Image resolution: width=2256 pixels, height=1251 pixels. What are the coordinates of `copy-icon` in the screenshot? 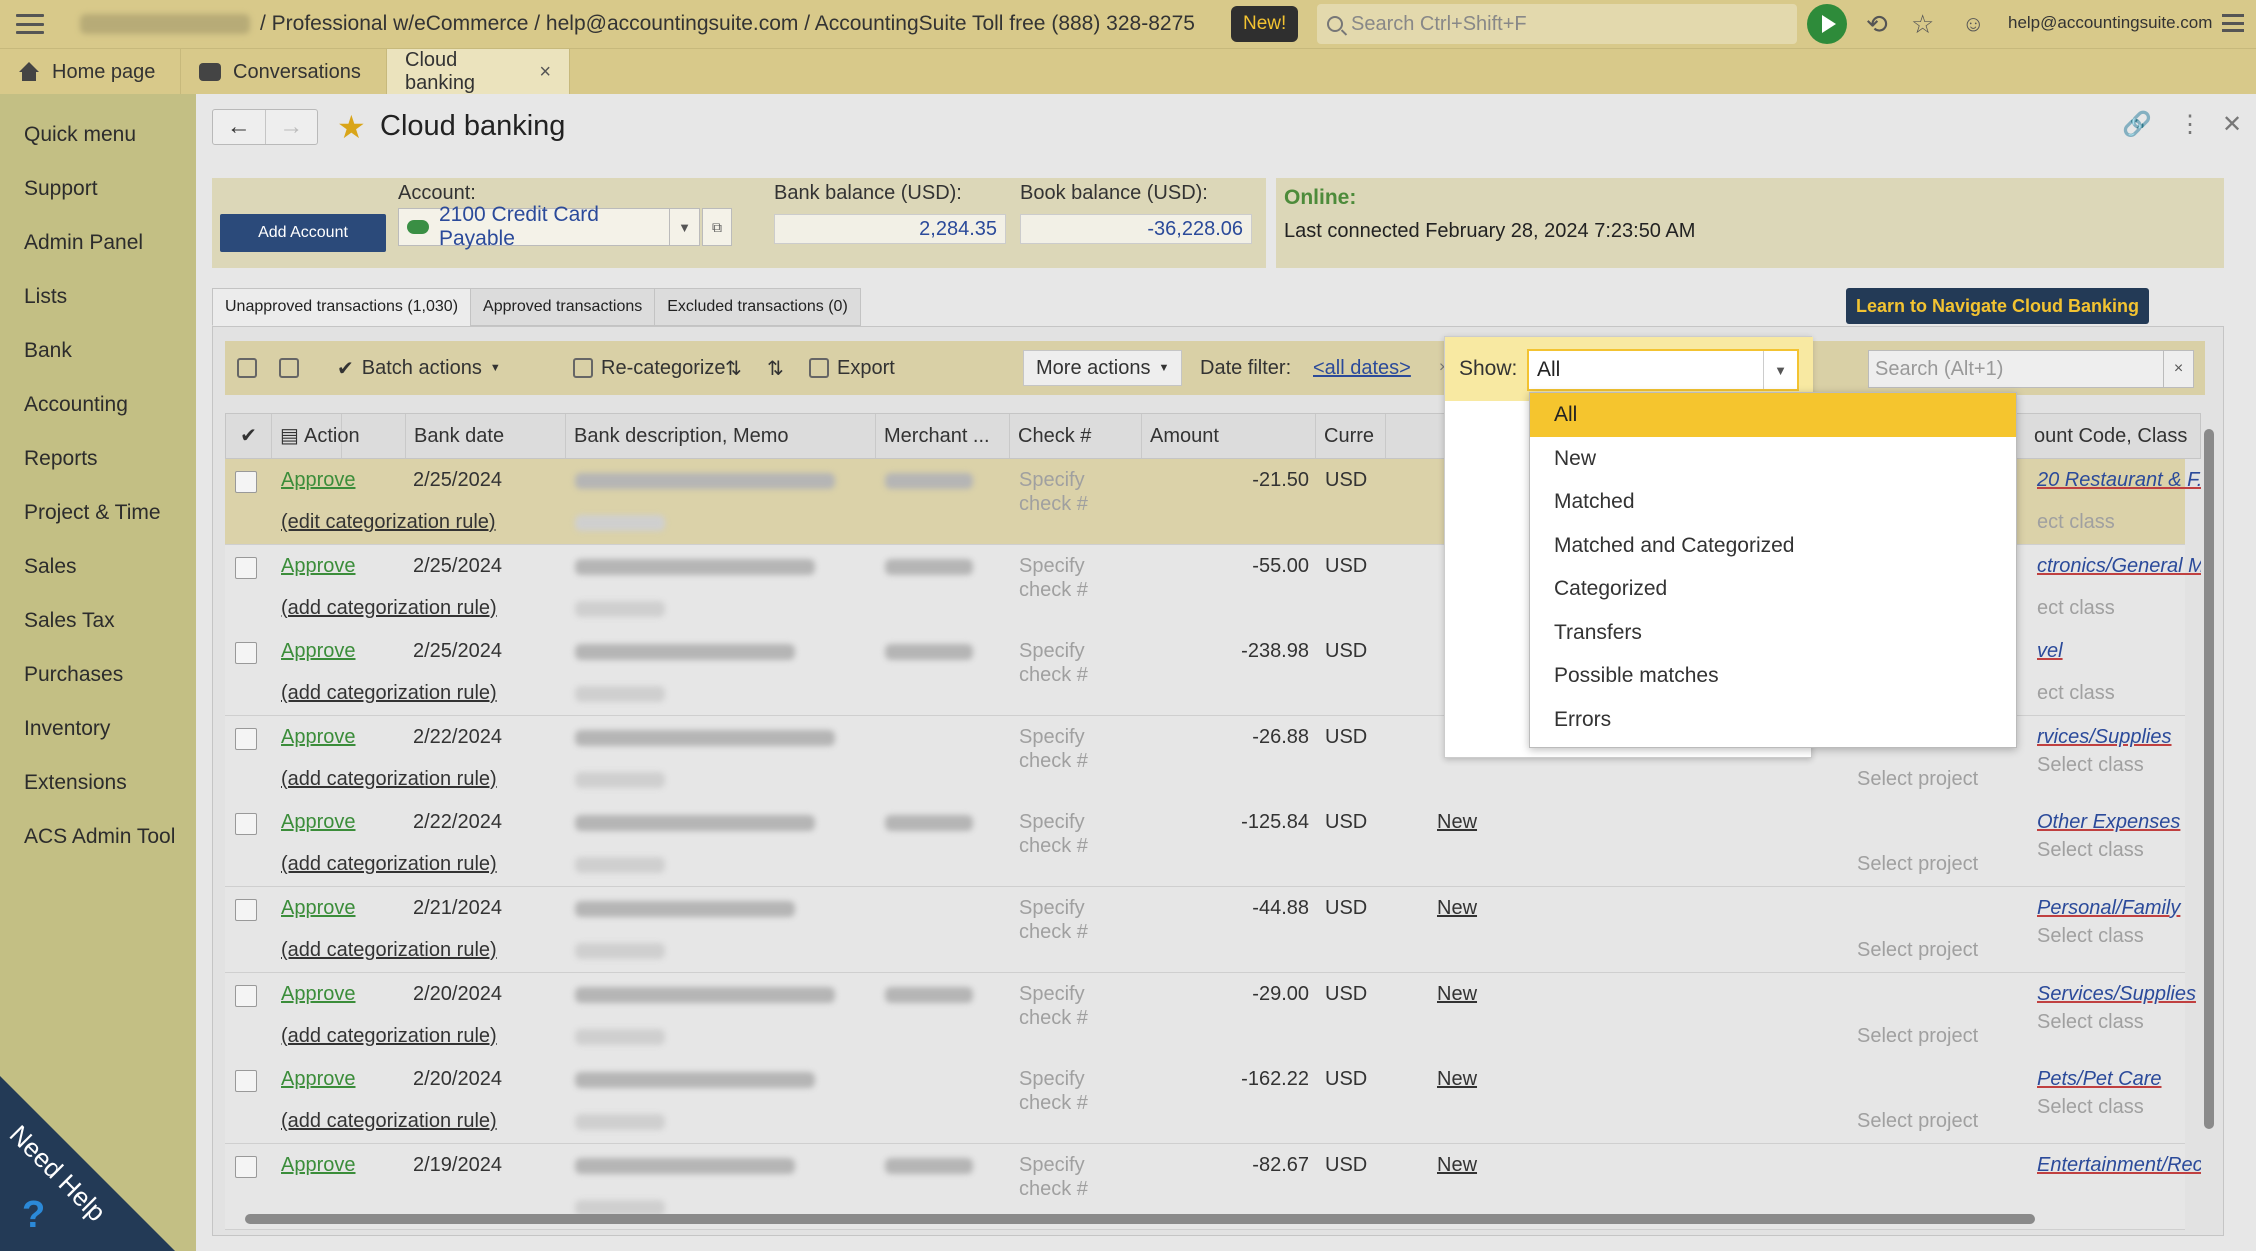 It's located at (289, 368).